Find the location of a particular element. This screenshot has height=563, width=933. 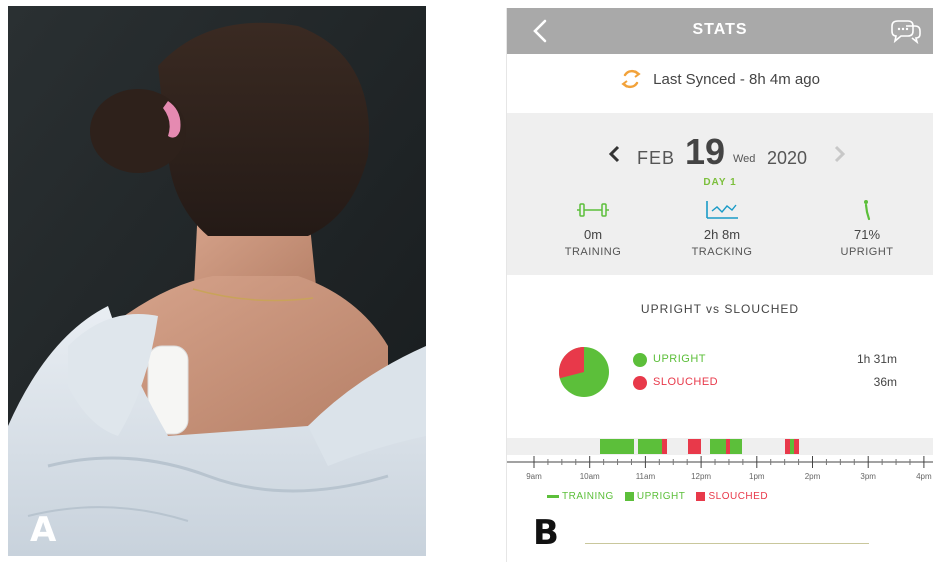

upright-label: UPRIGHT is located at coordinates (679, 359).